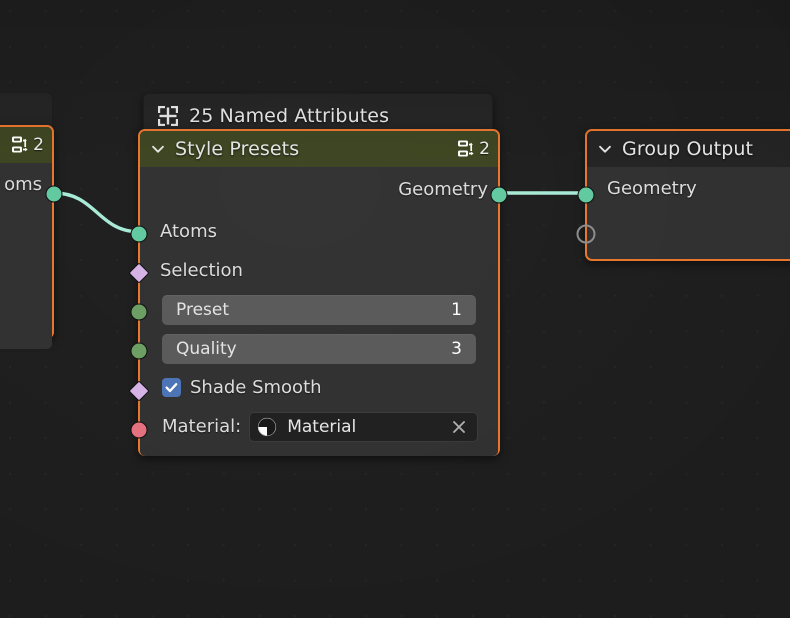  What do you see at coordinates (586, 195) in the screenshot?
I see `socket-group-output-geometry` at bounding box center [586, 195].